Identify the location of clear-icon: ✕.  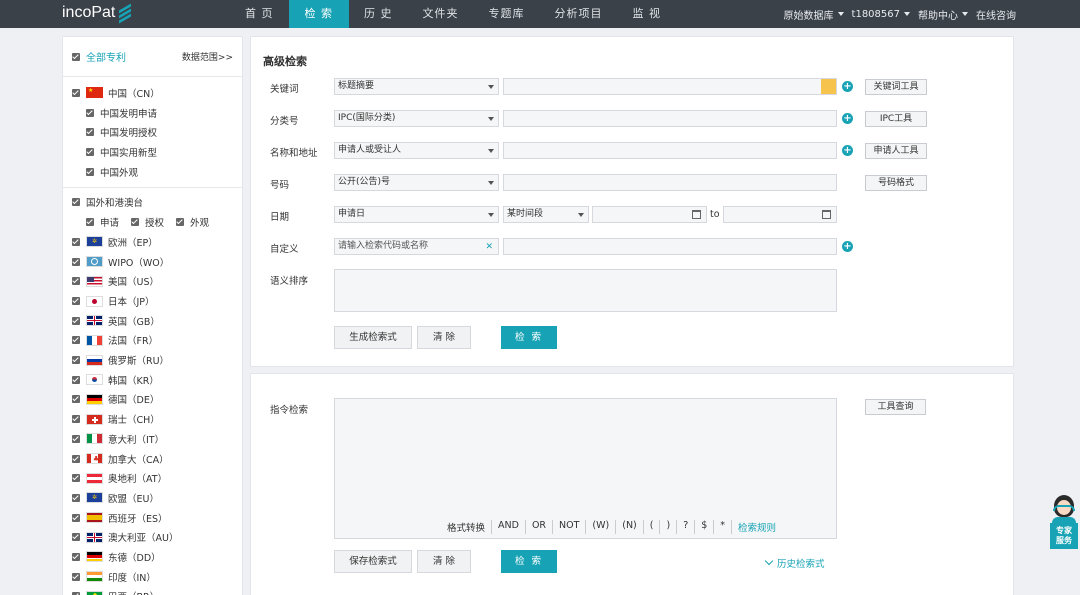
(489, 247).